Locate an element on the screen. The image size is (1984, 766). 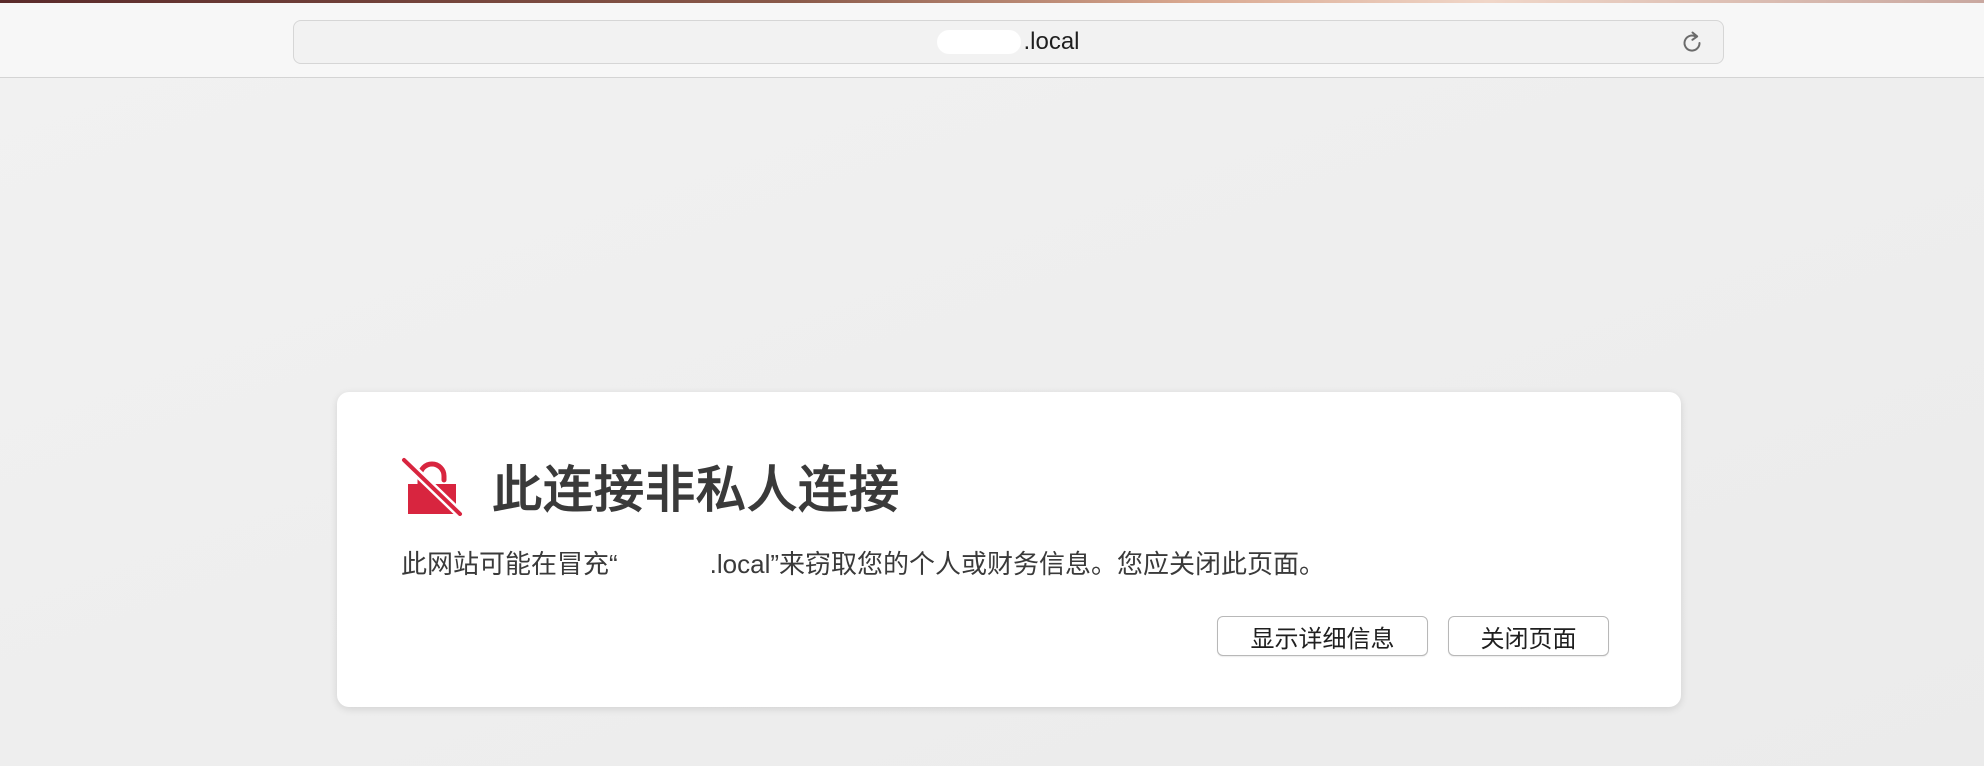
close-page-button: 关闭页面 is located at coordinates (1528, 636).